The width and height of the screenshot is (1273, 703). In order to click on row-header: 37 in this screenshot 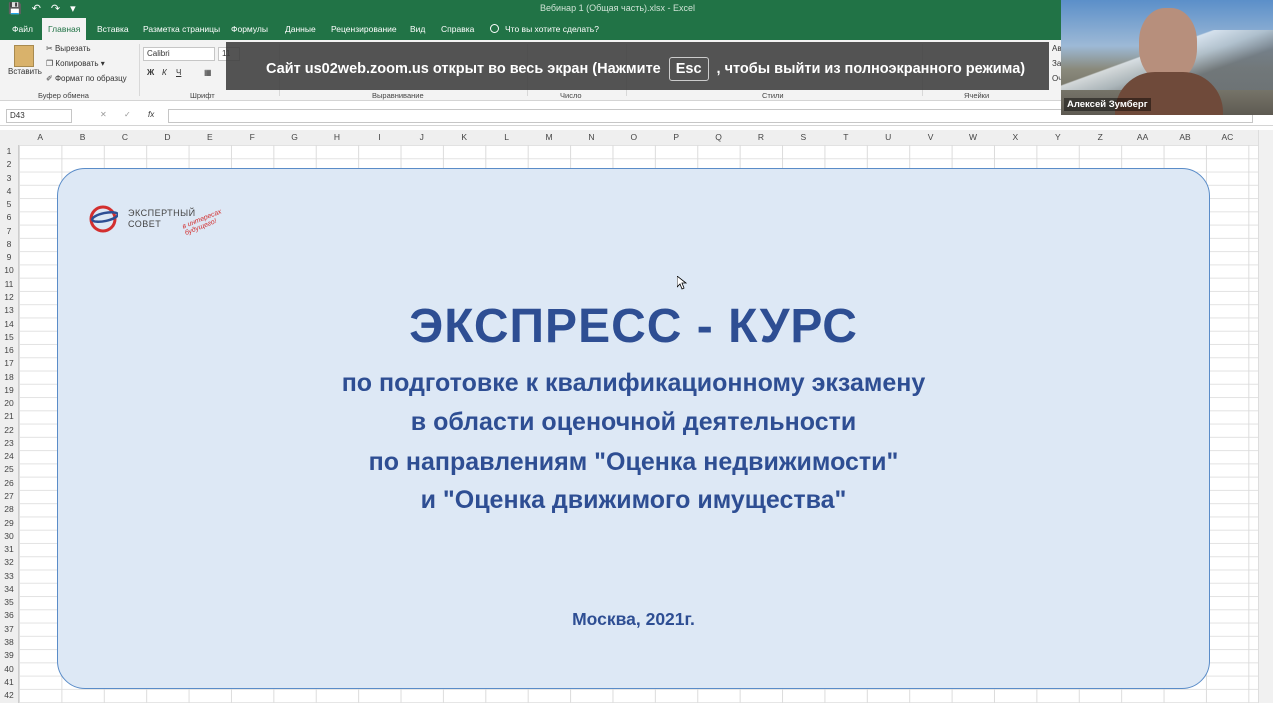, I will do `click(9, 629)`.